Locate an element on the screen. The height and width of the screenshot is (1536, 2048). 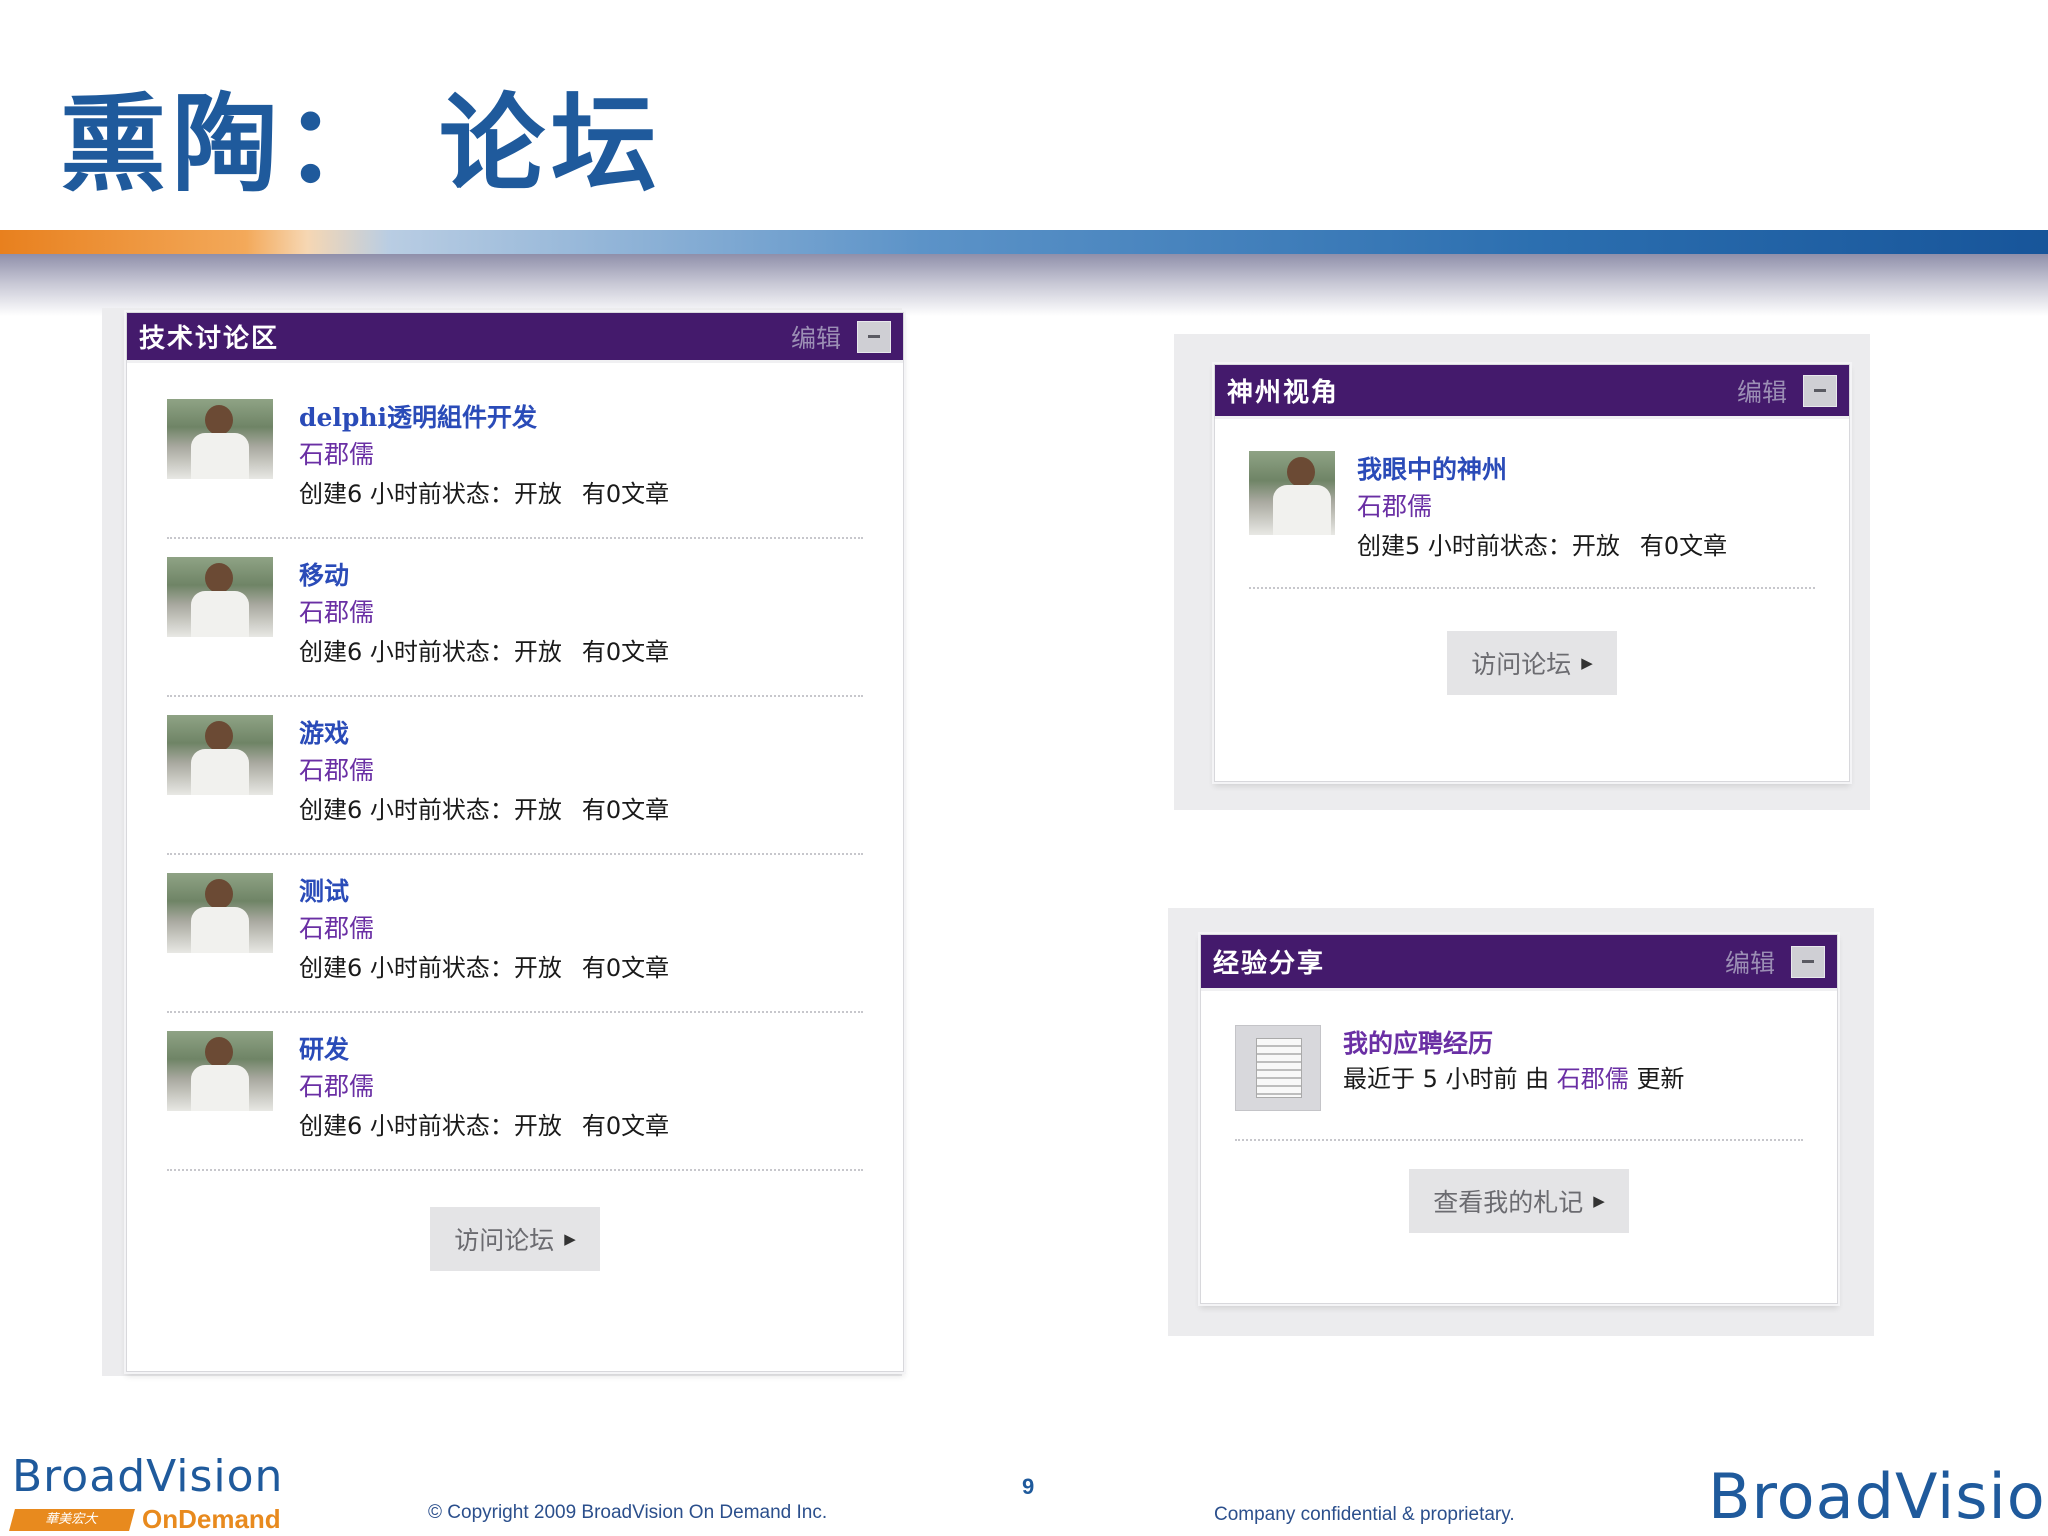
update-suffix: 更新 is located at coordinates (1660, 1079).